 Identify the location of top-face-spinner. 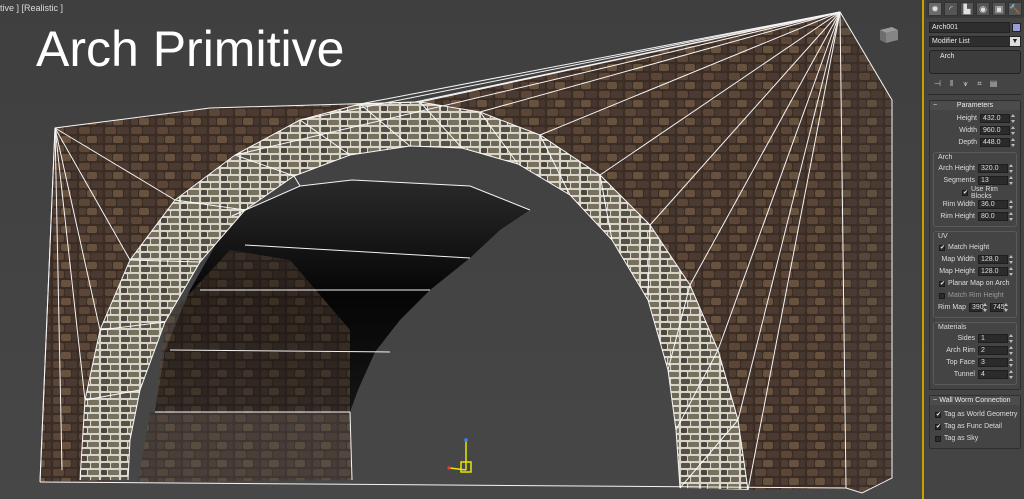
(1011, 362).